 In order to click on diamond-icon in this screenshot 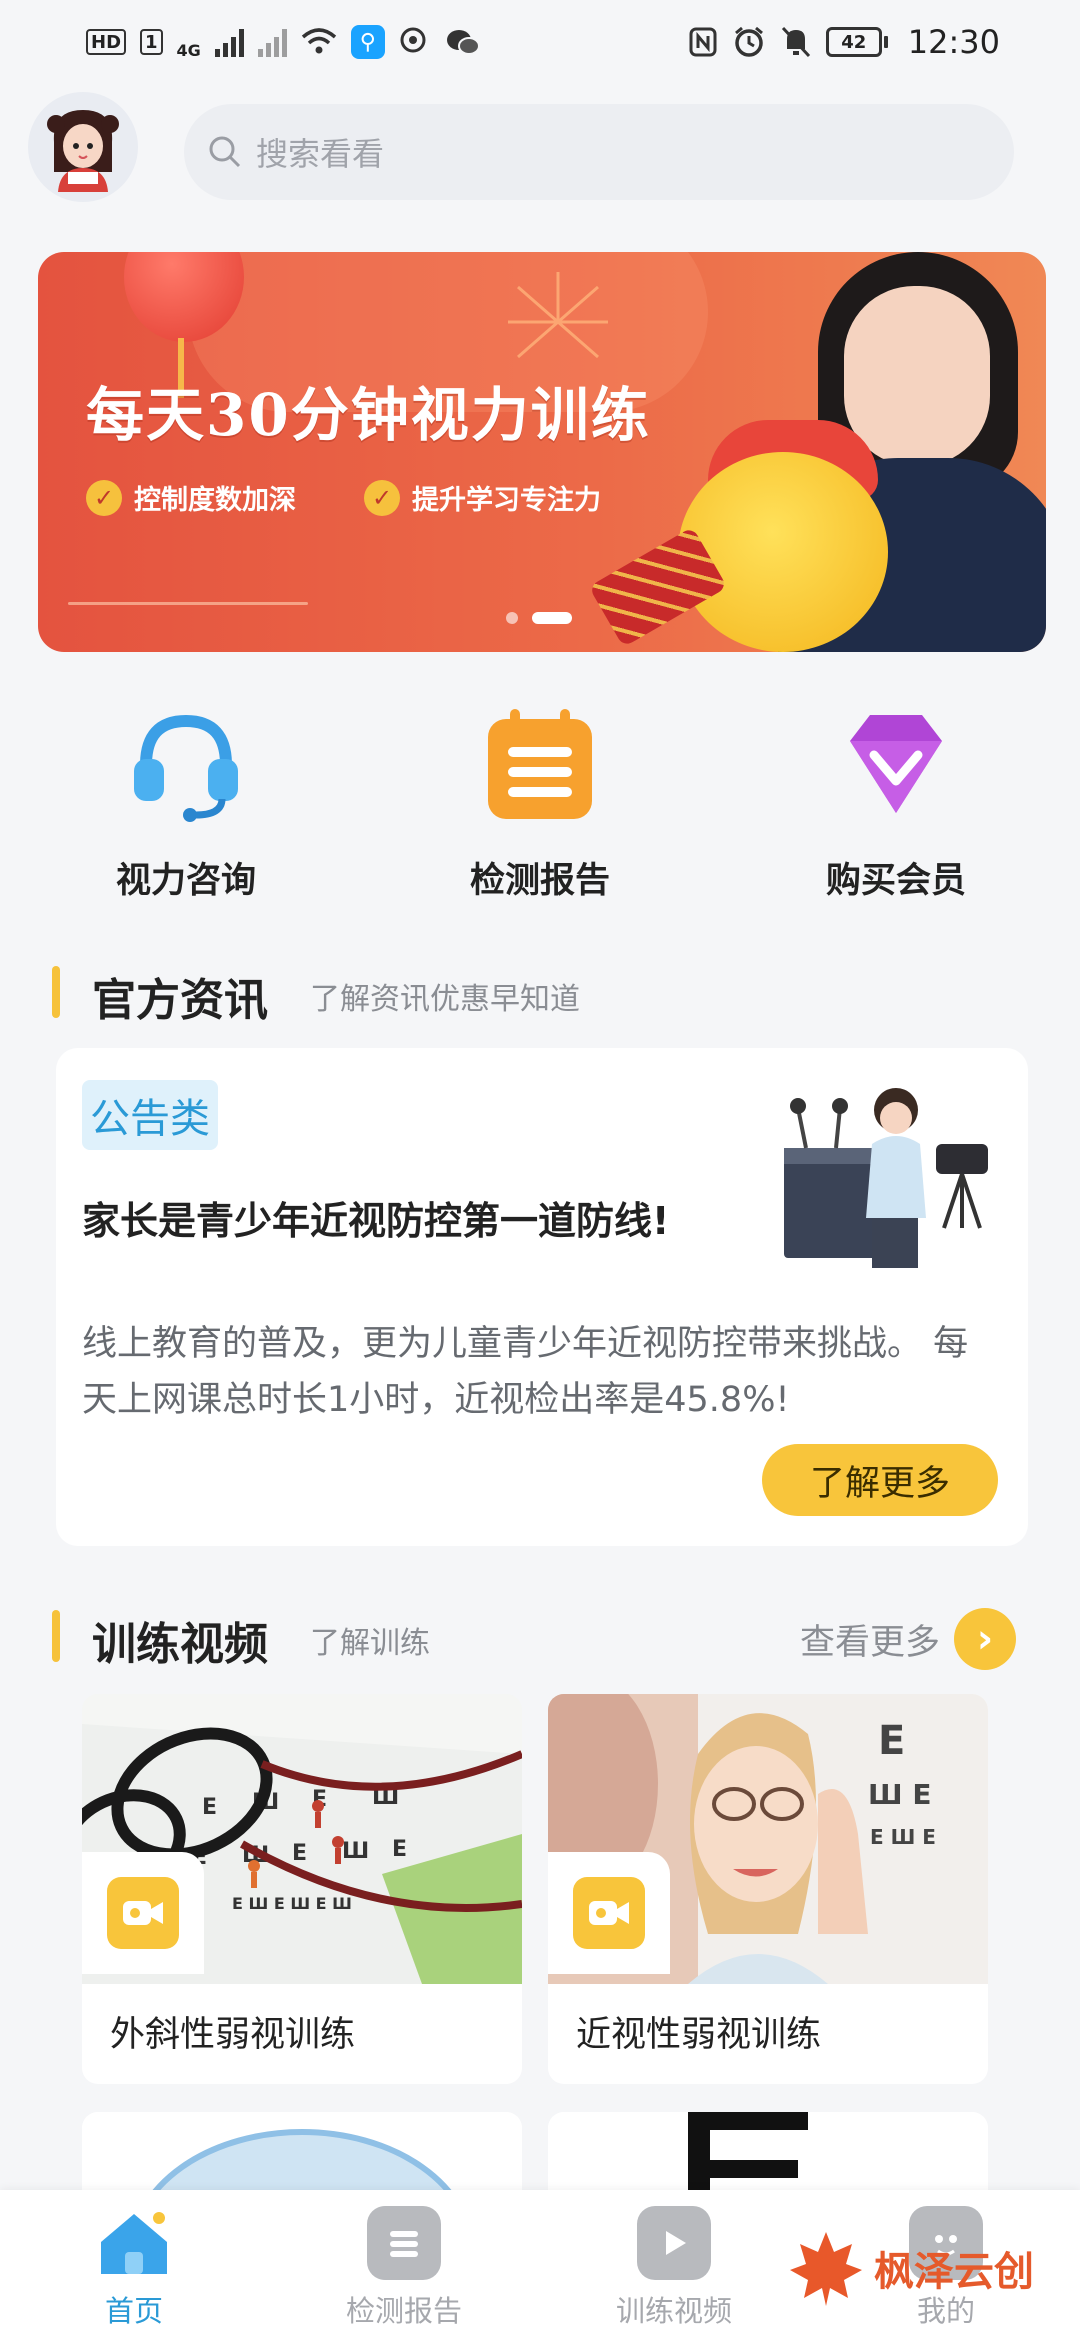, I will do `click(896, 763)`.